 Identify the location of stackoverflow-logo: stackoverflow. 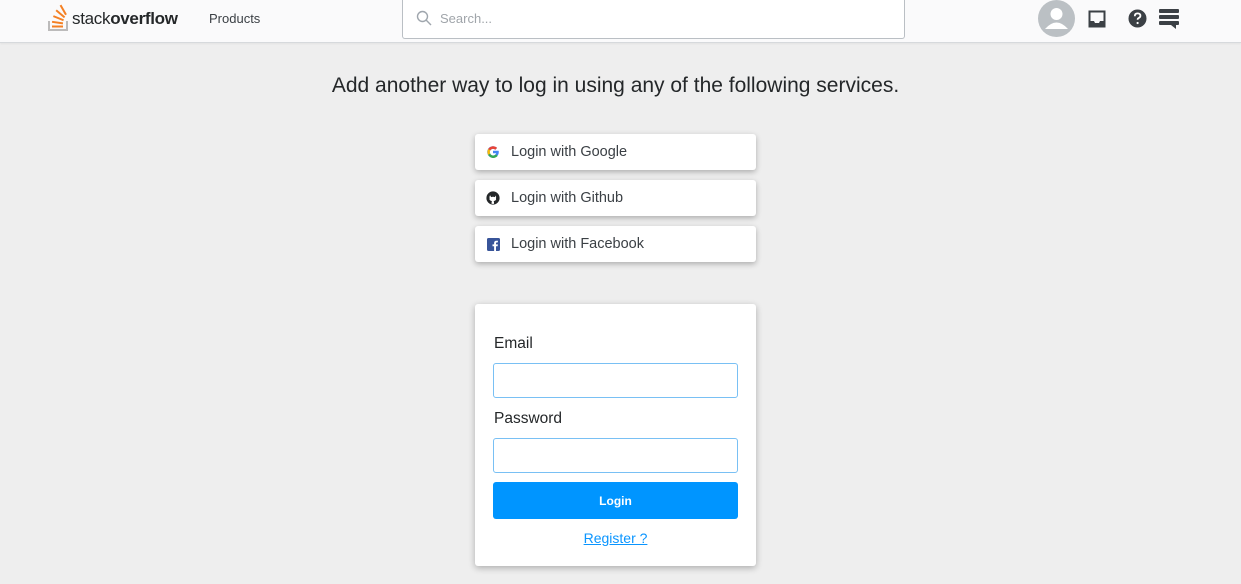
(113, 17).